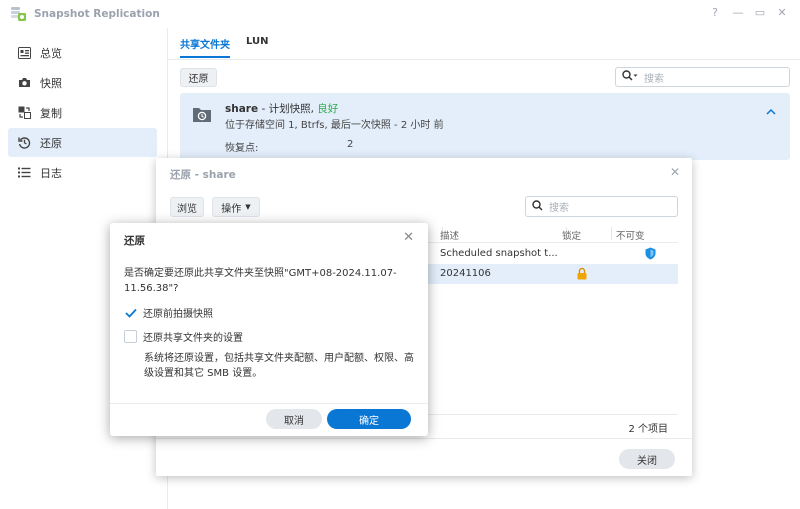 This screenshot has height=509, width=800. Describe the element at coordinates (134, 241) in the screenshot. I see `dialog-title: 还原` at that location.